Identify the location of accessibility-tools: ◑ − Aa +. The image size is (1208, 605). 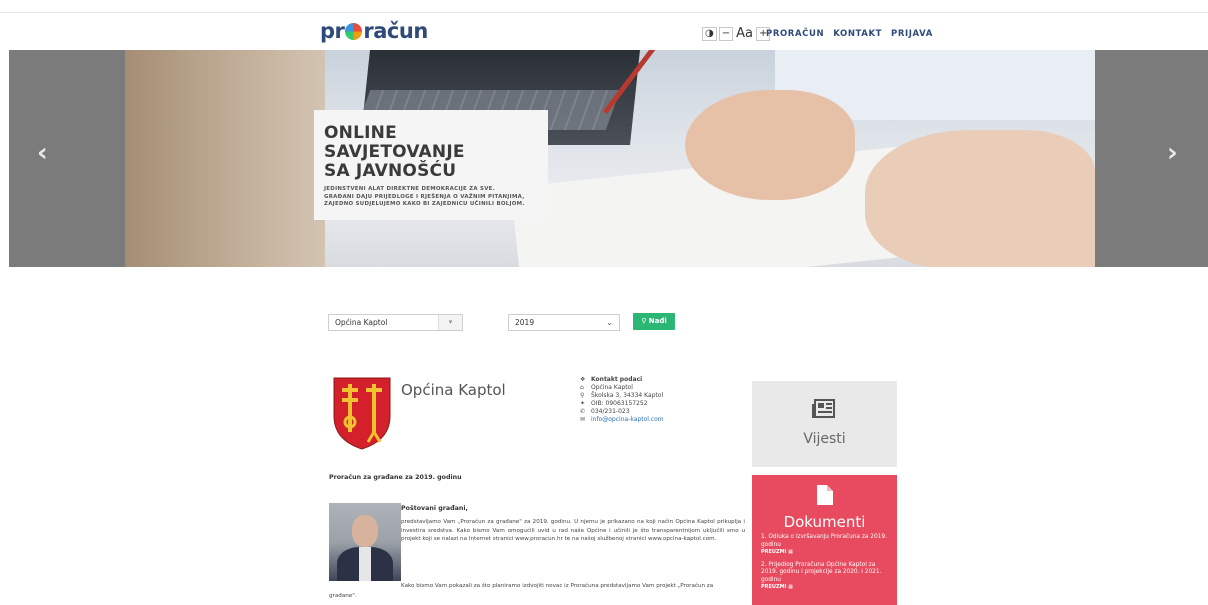
(736, 33).